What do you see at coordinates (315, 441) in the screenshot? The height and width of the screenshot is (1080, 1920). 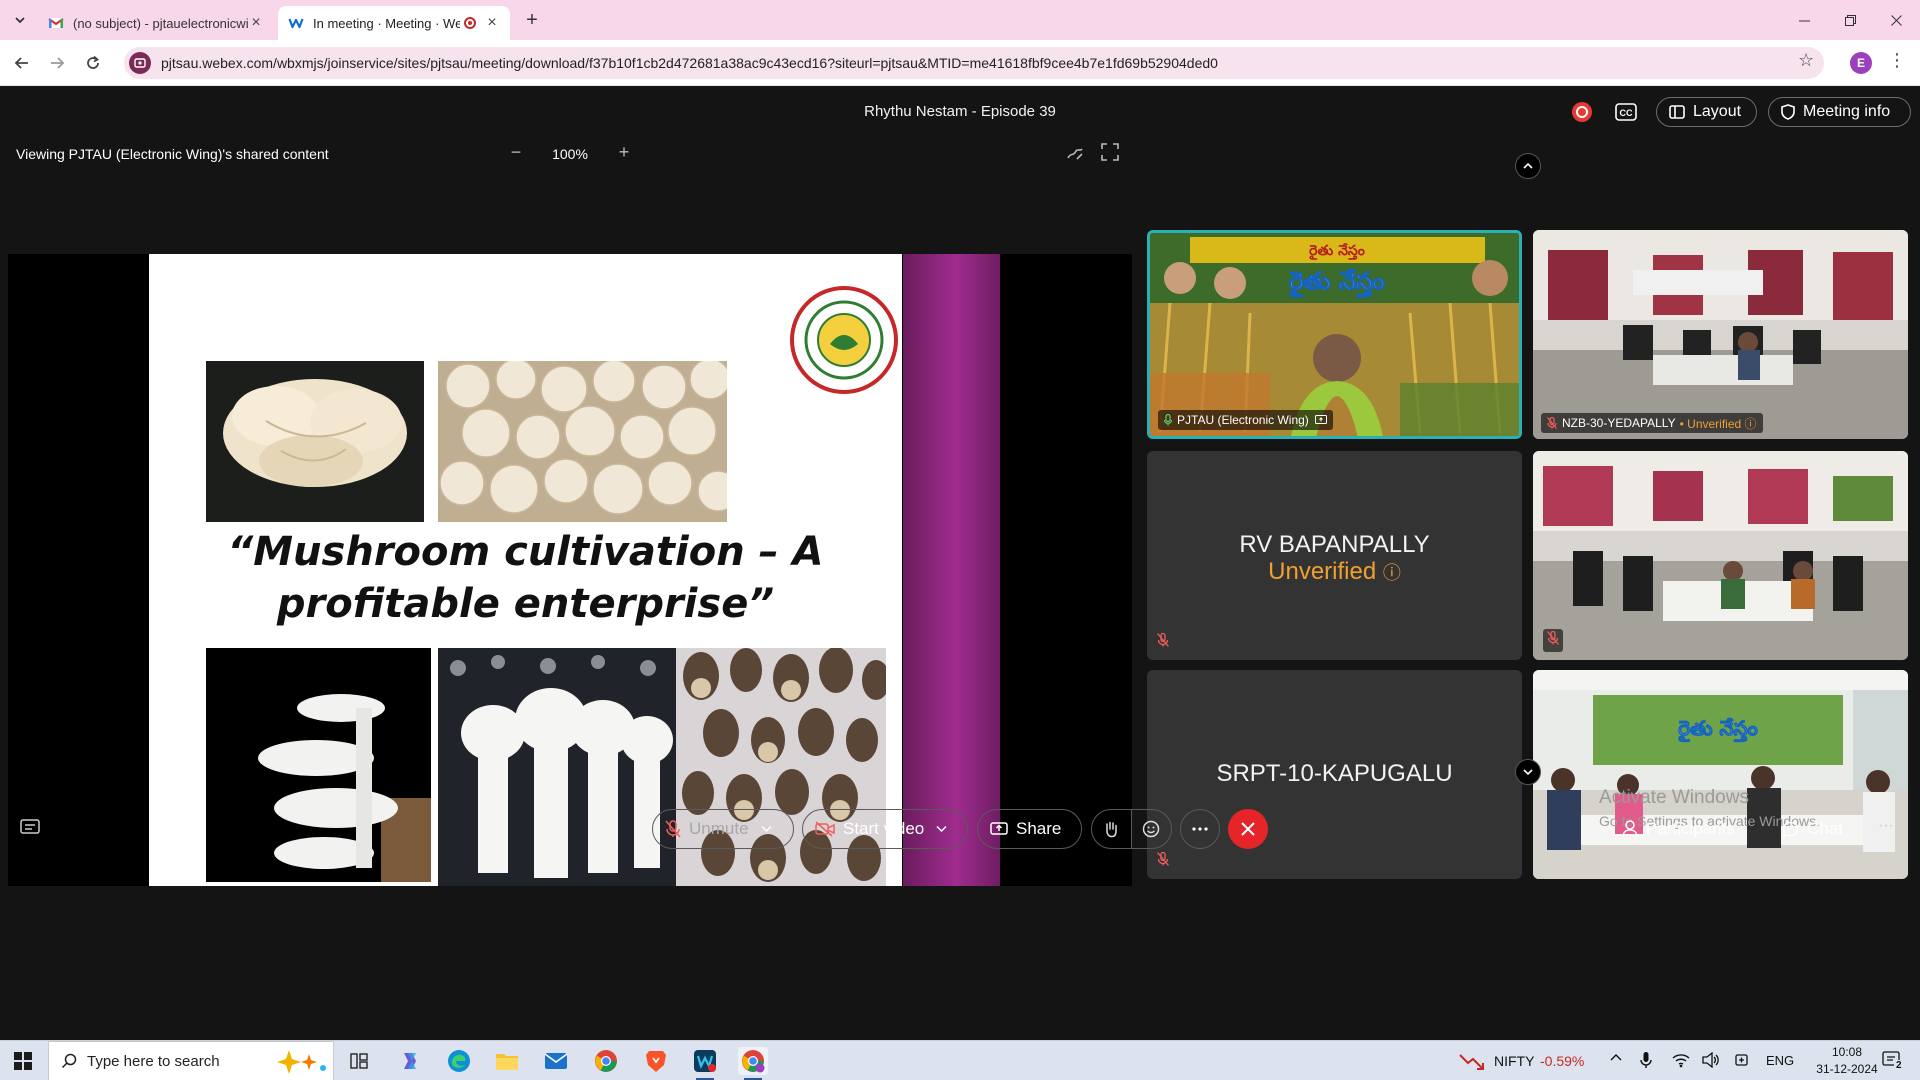 I see `oyster-mushroom-photo` at bounding box center [315, 441].